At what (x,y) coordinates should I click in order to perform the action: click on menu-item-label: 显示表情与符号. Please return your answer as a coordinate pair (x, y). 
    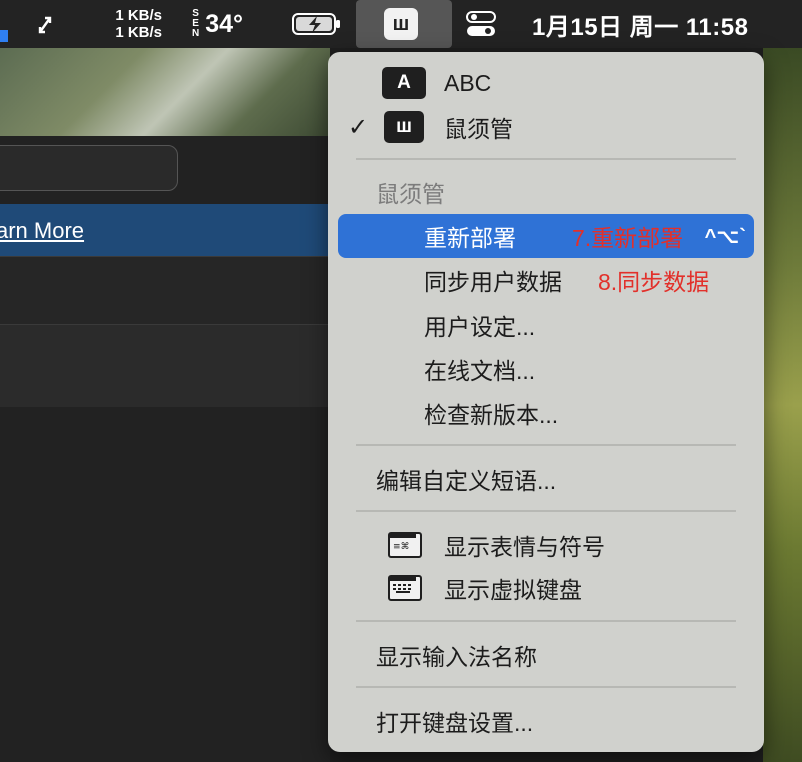
    Looking at the image, I should click on (524, 547).